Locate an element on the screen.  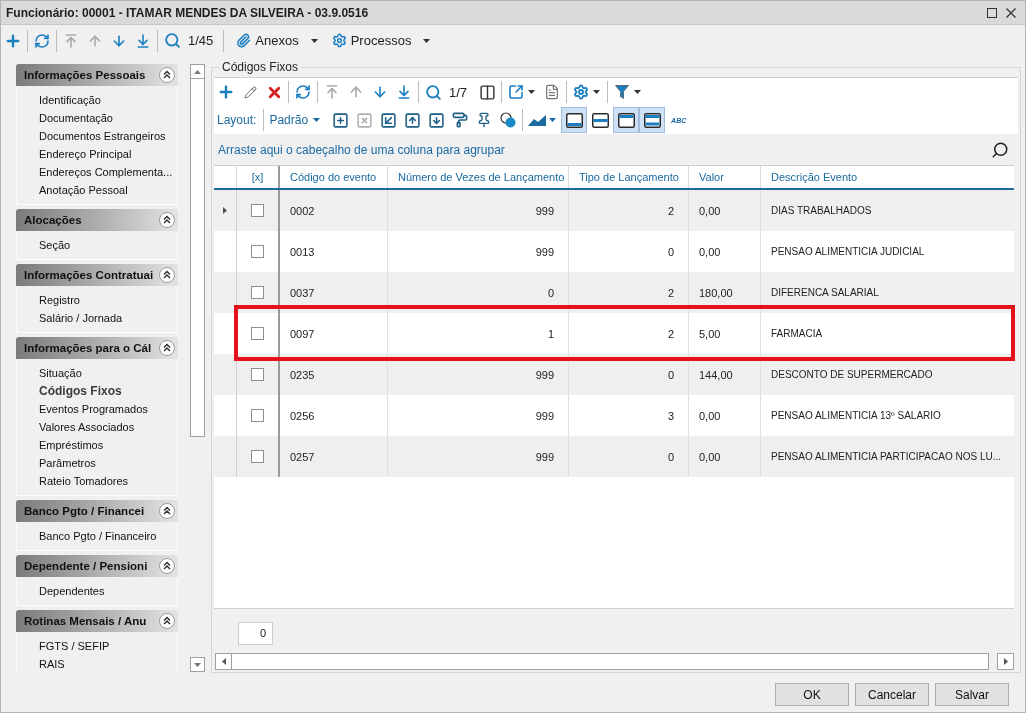
group-box-title: Códigos Fixos is located at coordinates (260, 67).